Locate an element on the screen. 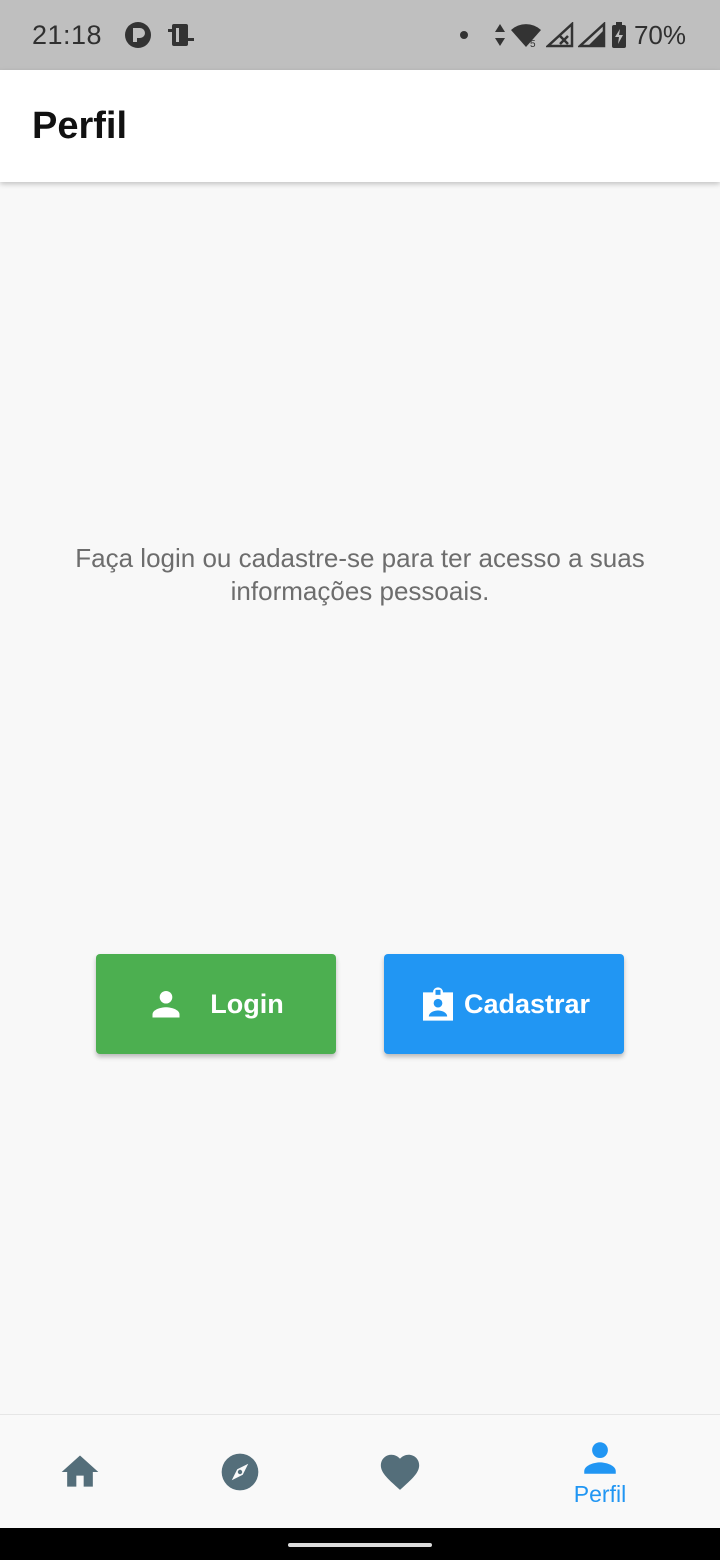  status-left: 21:18 is located at coordinates (121, 35).